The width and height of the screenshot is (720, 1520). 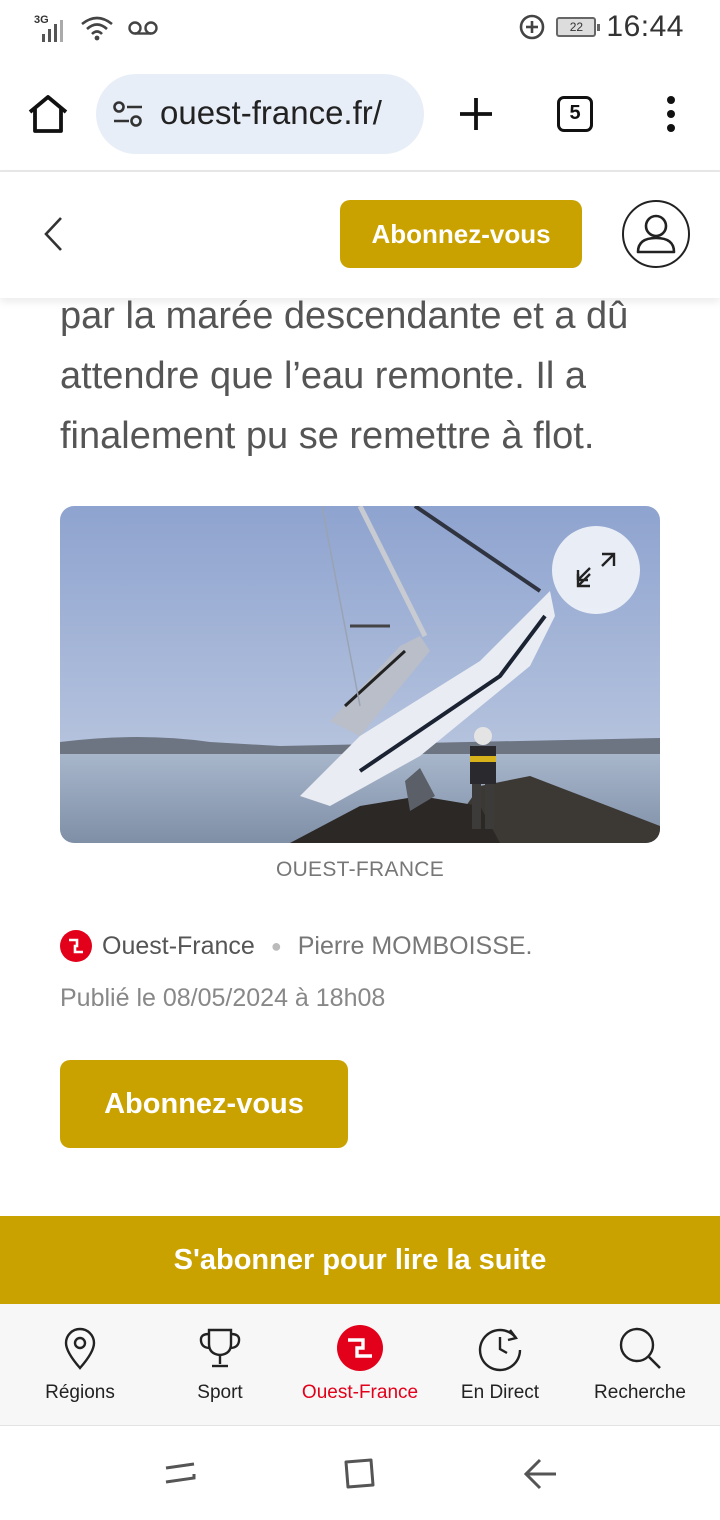 What do you see at coordinates (223, 998) in the screenshot?
I see `publish-date: Publié le 08/05/2024 à 18h08` at bounding box center [223, 998].